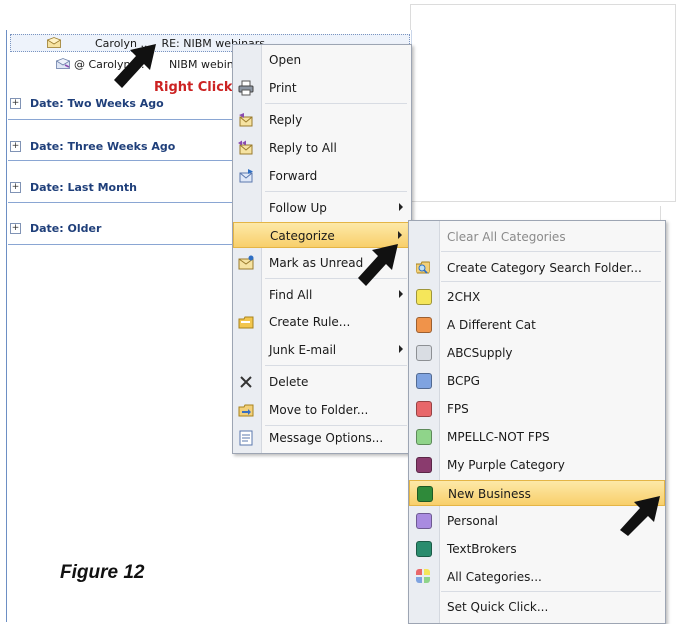 The image size is (676, 624). What do you see at coordinates (123, 229) in the screenshot?
I see `group-older: + Date: Older` at bounding box center [123, 229].